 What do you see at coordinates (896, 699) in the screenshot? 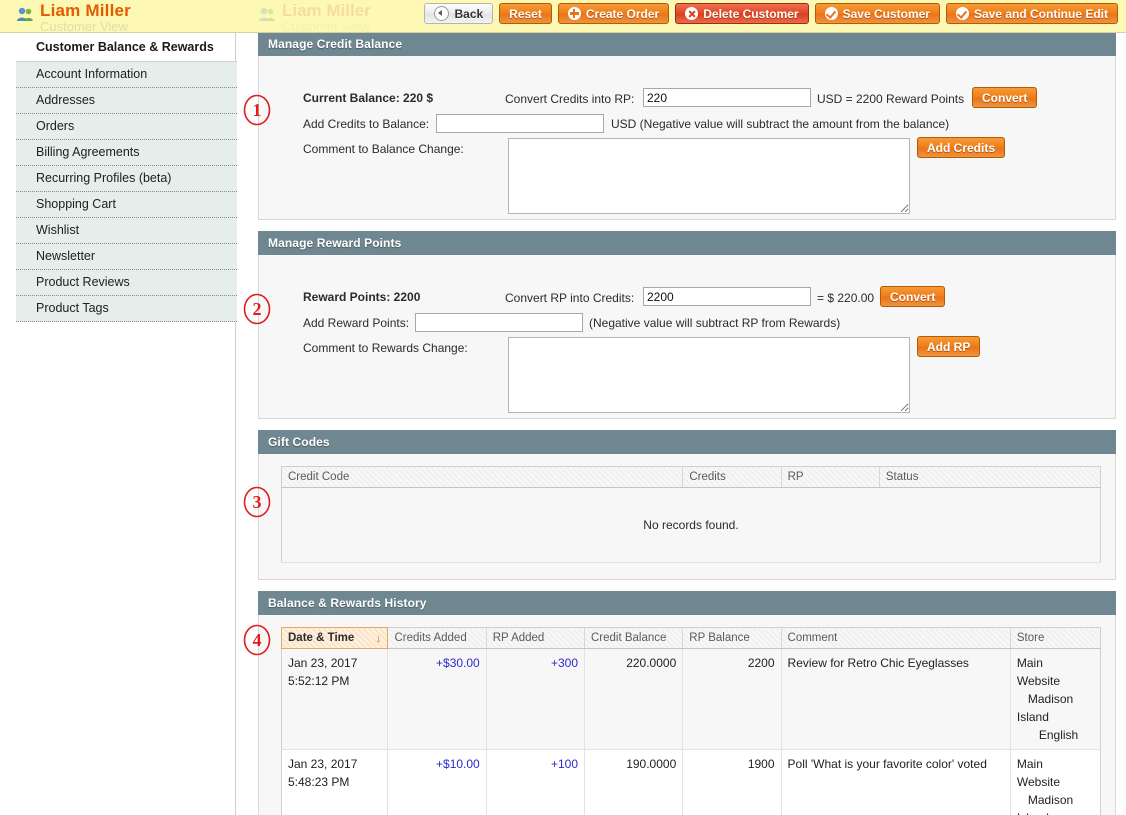
I see `history-cell-comment: Review for Retro Chic Eyeglasses` at bounding box center [896, 699].